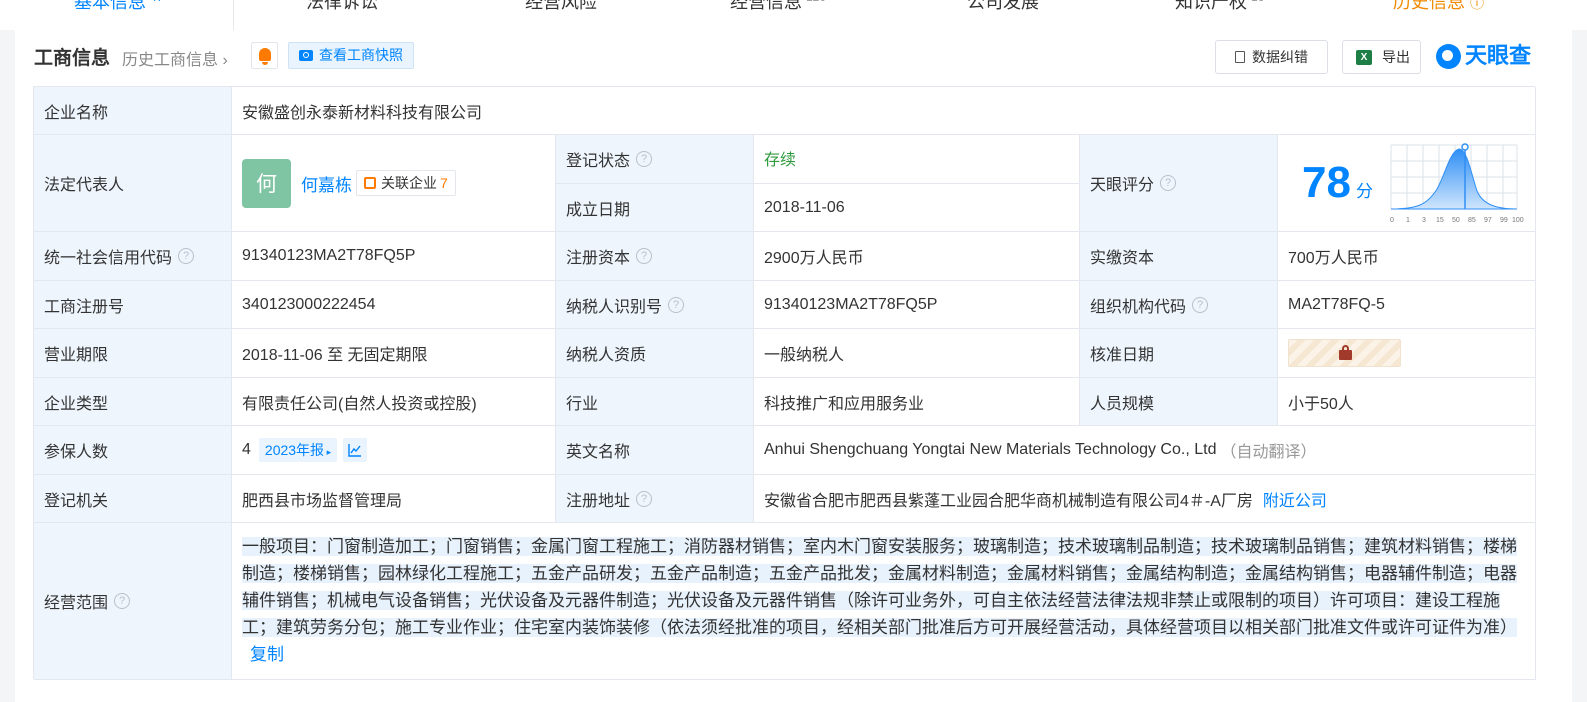 The width and height of the screenshot is (1587, 702). I want to click on value-business-term: 2018-11-06 至 无固定期限, so click(394, 353).